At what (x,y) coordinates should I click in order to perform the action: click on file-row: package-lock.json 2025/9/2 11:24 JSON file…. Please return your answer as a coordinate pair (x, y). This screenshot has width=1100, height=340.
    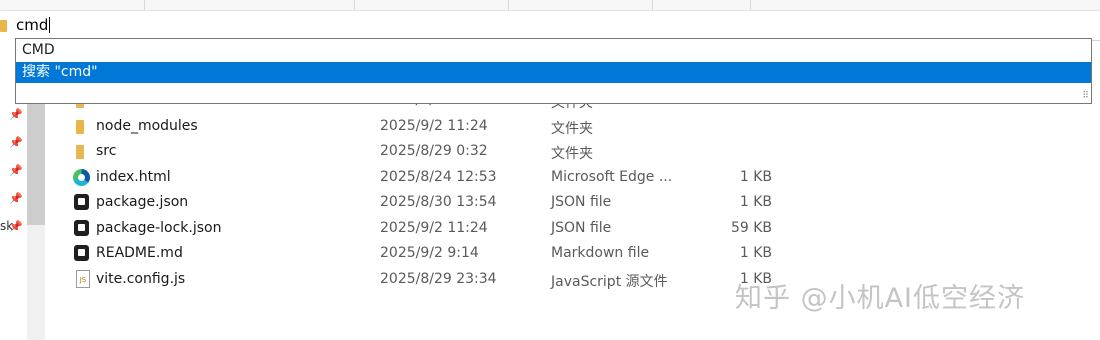
    Looking at the image, I should click on (550, 229).